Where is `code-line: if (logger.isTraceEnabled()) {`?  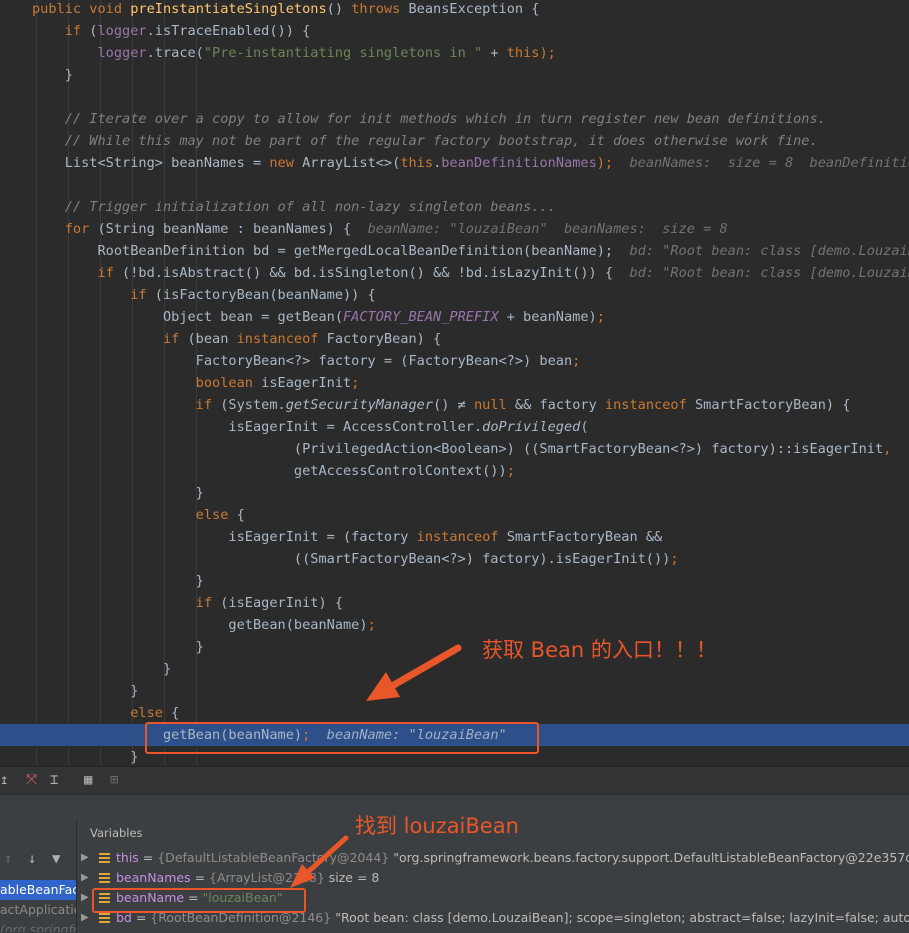 code-line: if (logger.isTraceEnabled()) { is located at coordinates (155, 31).